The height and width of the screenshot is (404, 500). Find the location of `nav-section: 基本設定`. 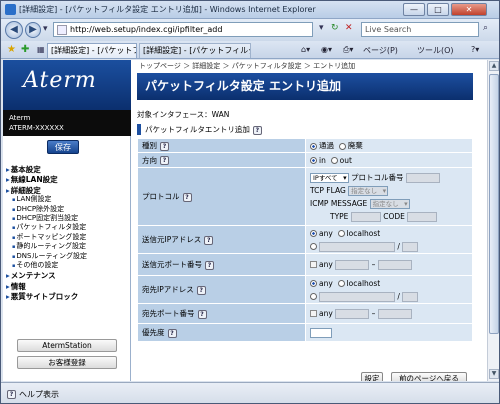

nav-section: 基本設定 is located at coordinates (68, 169).